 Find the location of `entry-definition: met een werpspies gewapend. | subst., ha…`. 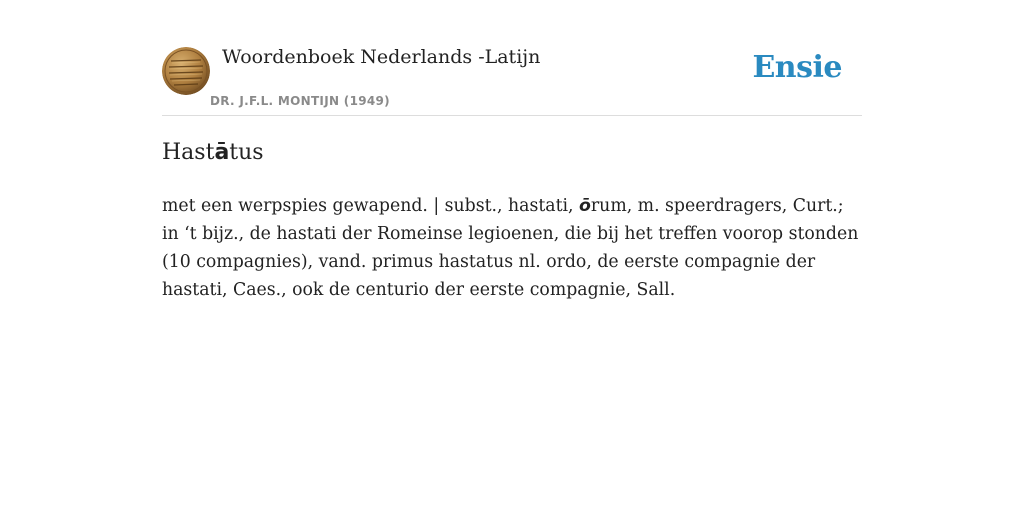

entry-definition: met een werpspies gewapend. | subst., ha… is located at coordinates (512, 248).